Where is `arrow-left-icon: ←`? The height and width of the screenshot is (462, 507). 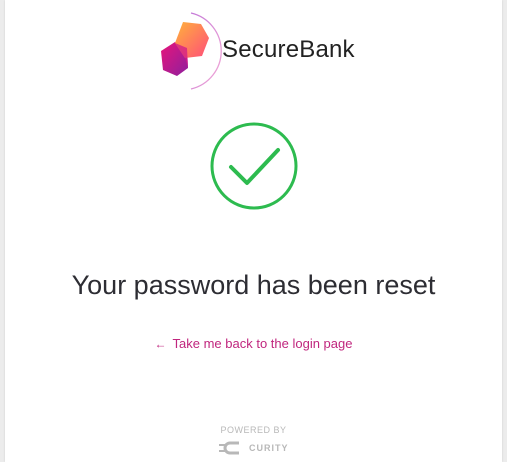 arrow-left-icon: ← is located at coordinates (160, 344).